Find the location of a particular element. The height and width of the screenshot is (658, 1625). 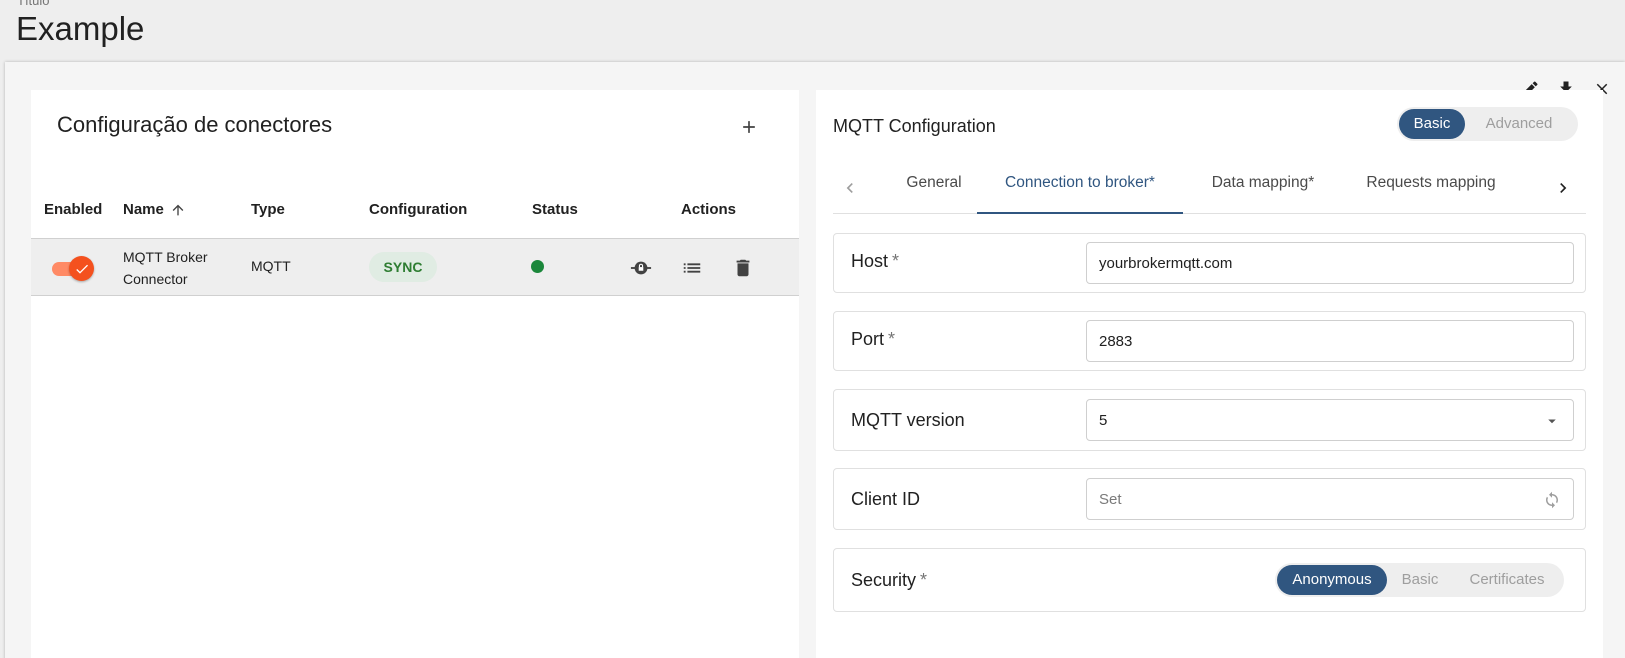

mode-advanced-button: Advanced is located at coordinates (1519, 124).